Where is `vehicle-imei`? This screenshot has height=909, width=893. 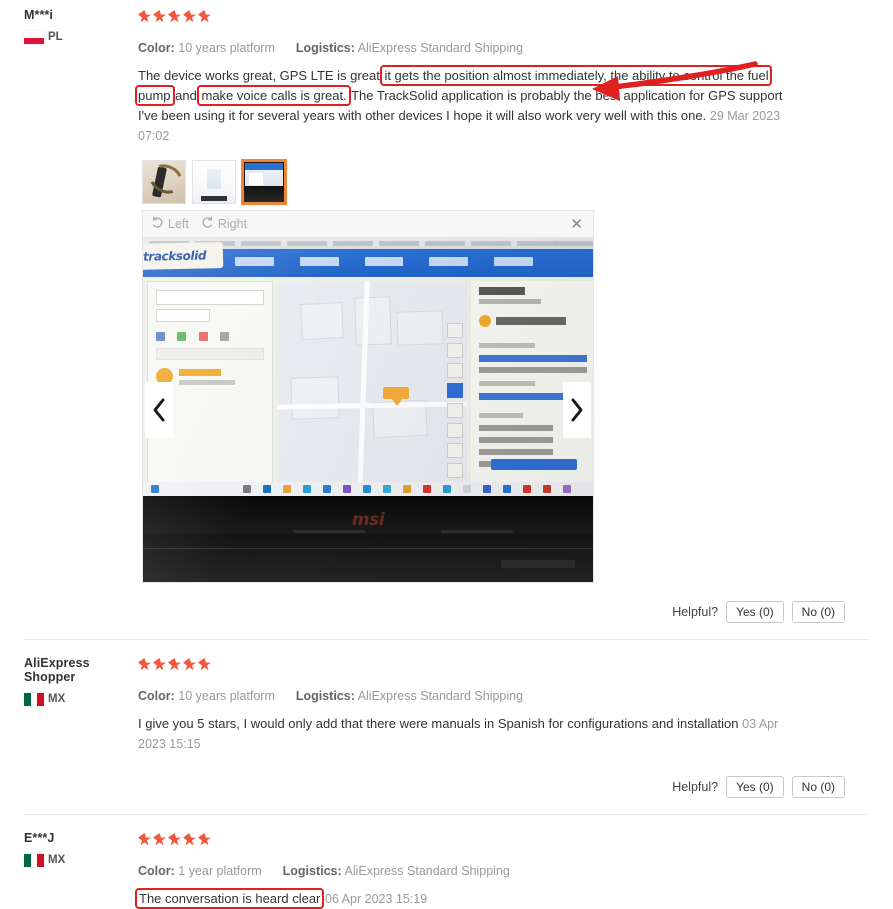
vehicle-imei is located at coordinates (510, 301).